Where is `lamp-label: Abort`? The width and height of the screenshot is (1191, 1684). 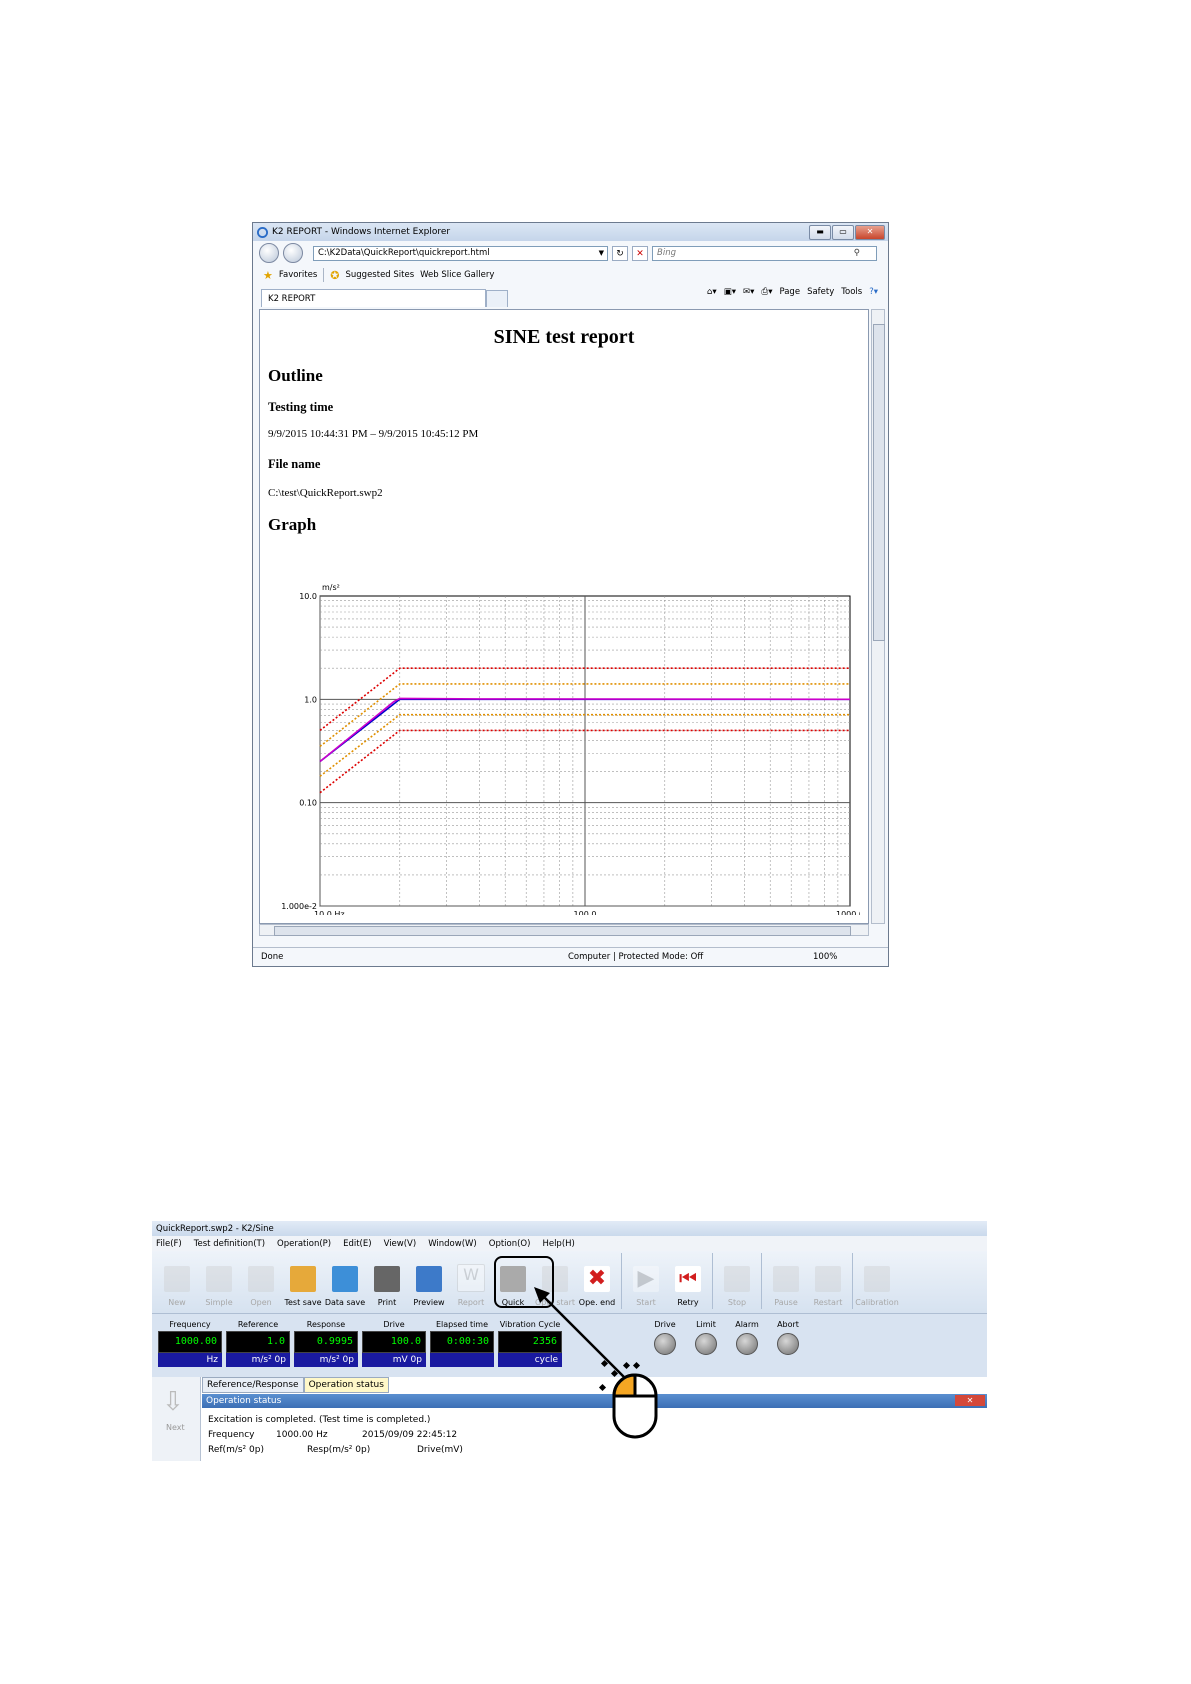 lamp-label: Abort is located at coordinates (788, 1324).